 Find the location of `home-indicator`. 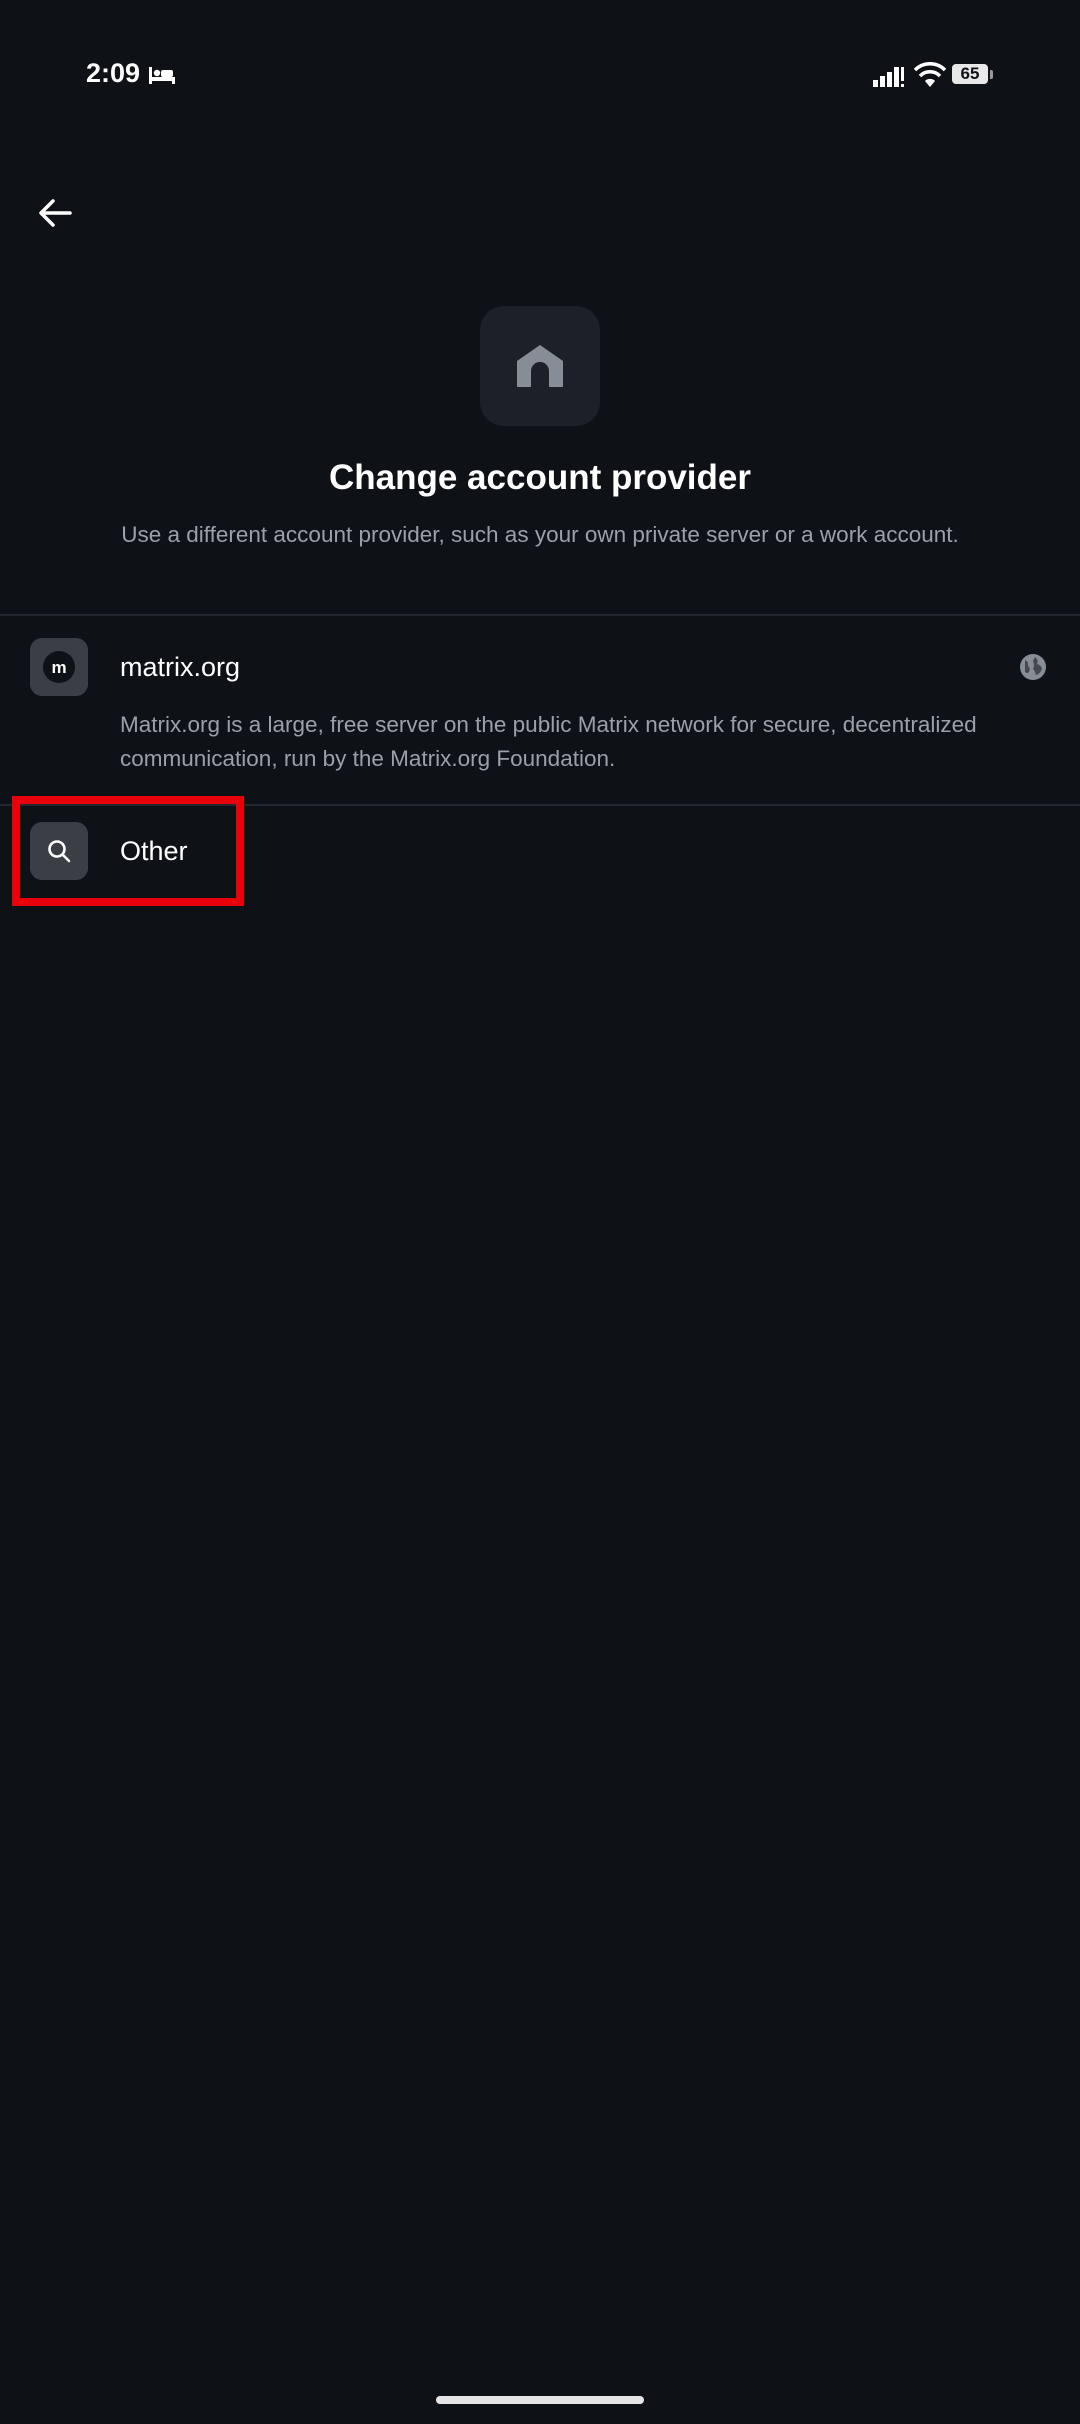

home-indicator is located at coordinates (540, 2400).